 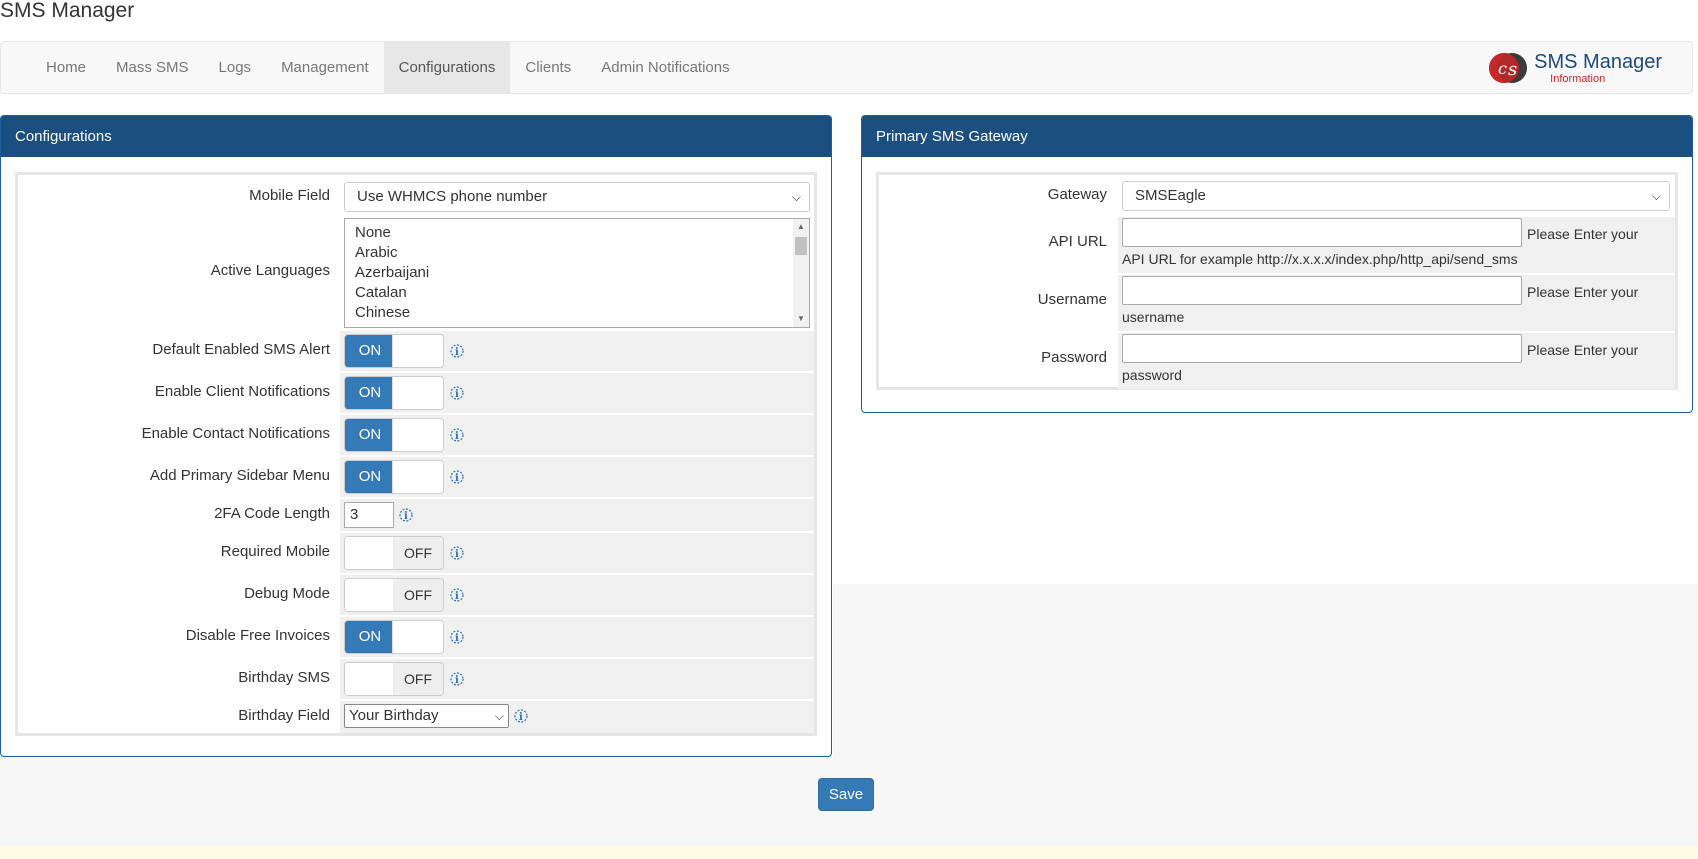 What do you see at coordinates (394, 637) in the screenshot?
I see `disable-free-invoices-toggle: ON` at bounding box center [394, 637].